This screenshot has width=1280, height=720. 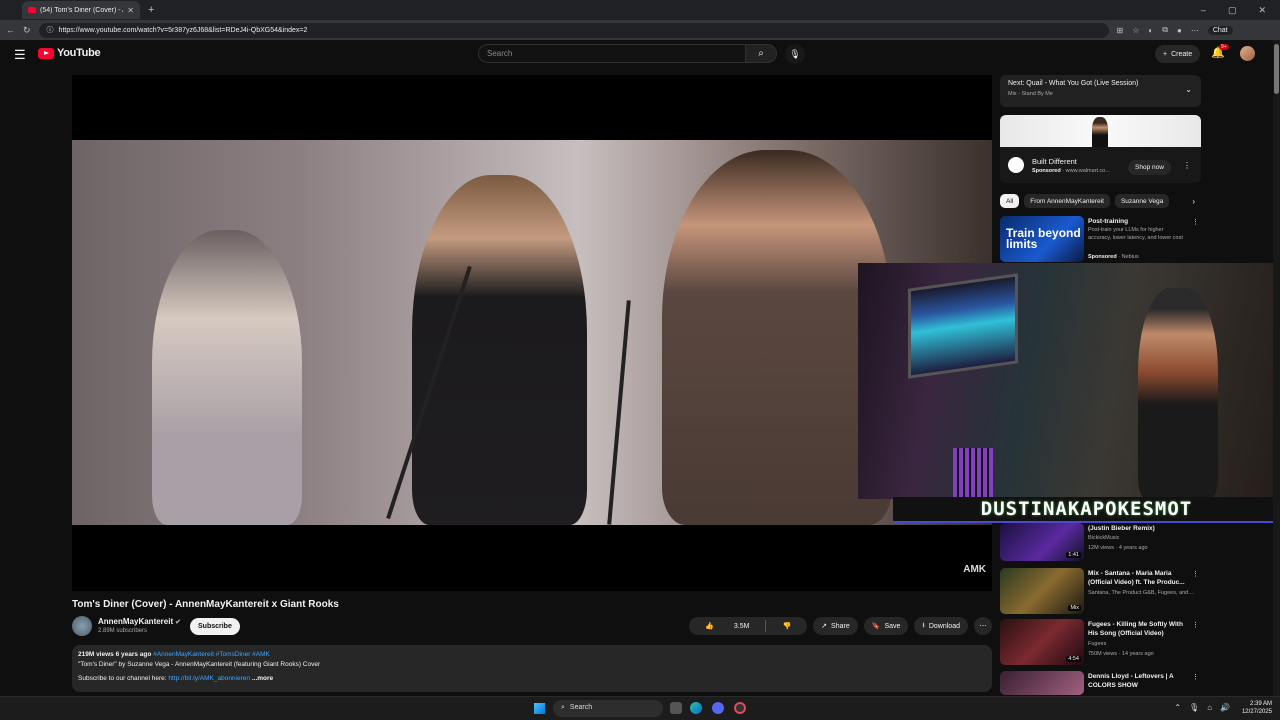 What do you see at coordinates (1232, 10) in the screenshot?
I see `maximize-icon: ▢` at bounding box center [1232, 10].